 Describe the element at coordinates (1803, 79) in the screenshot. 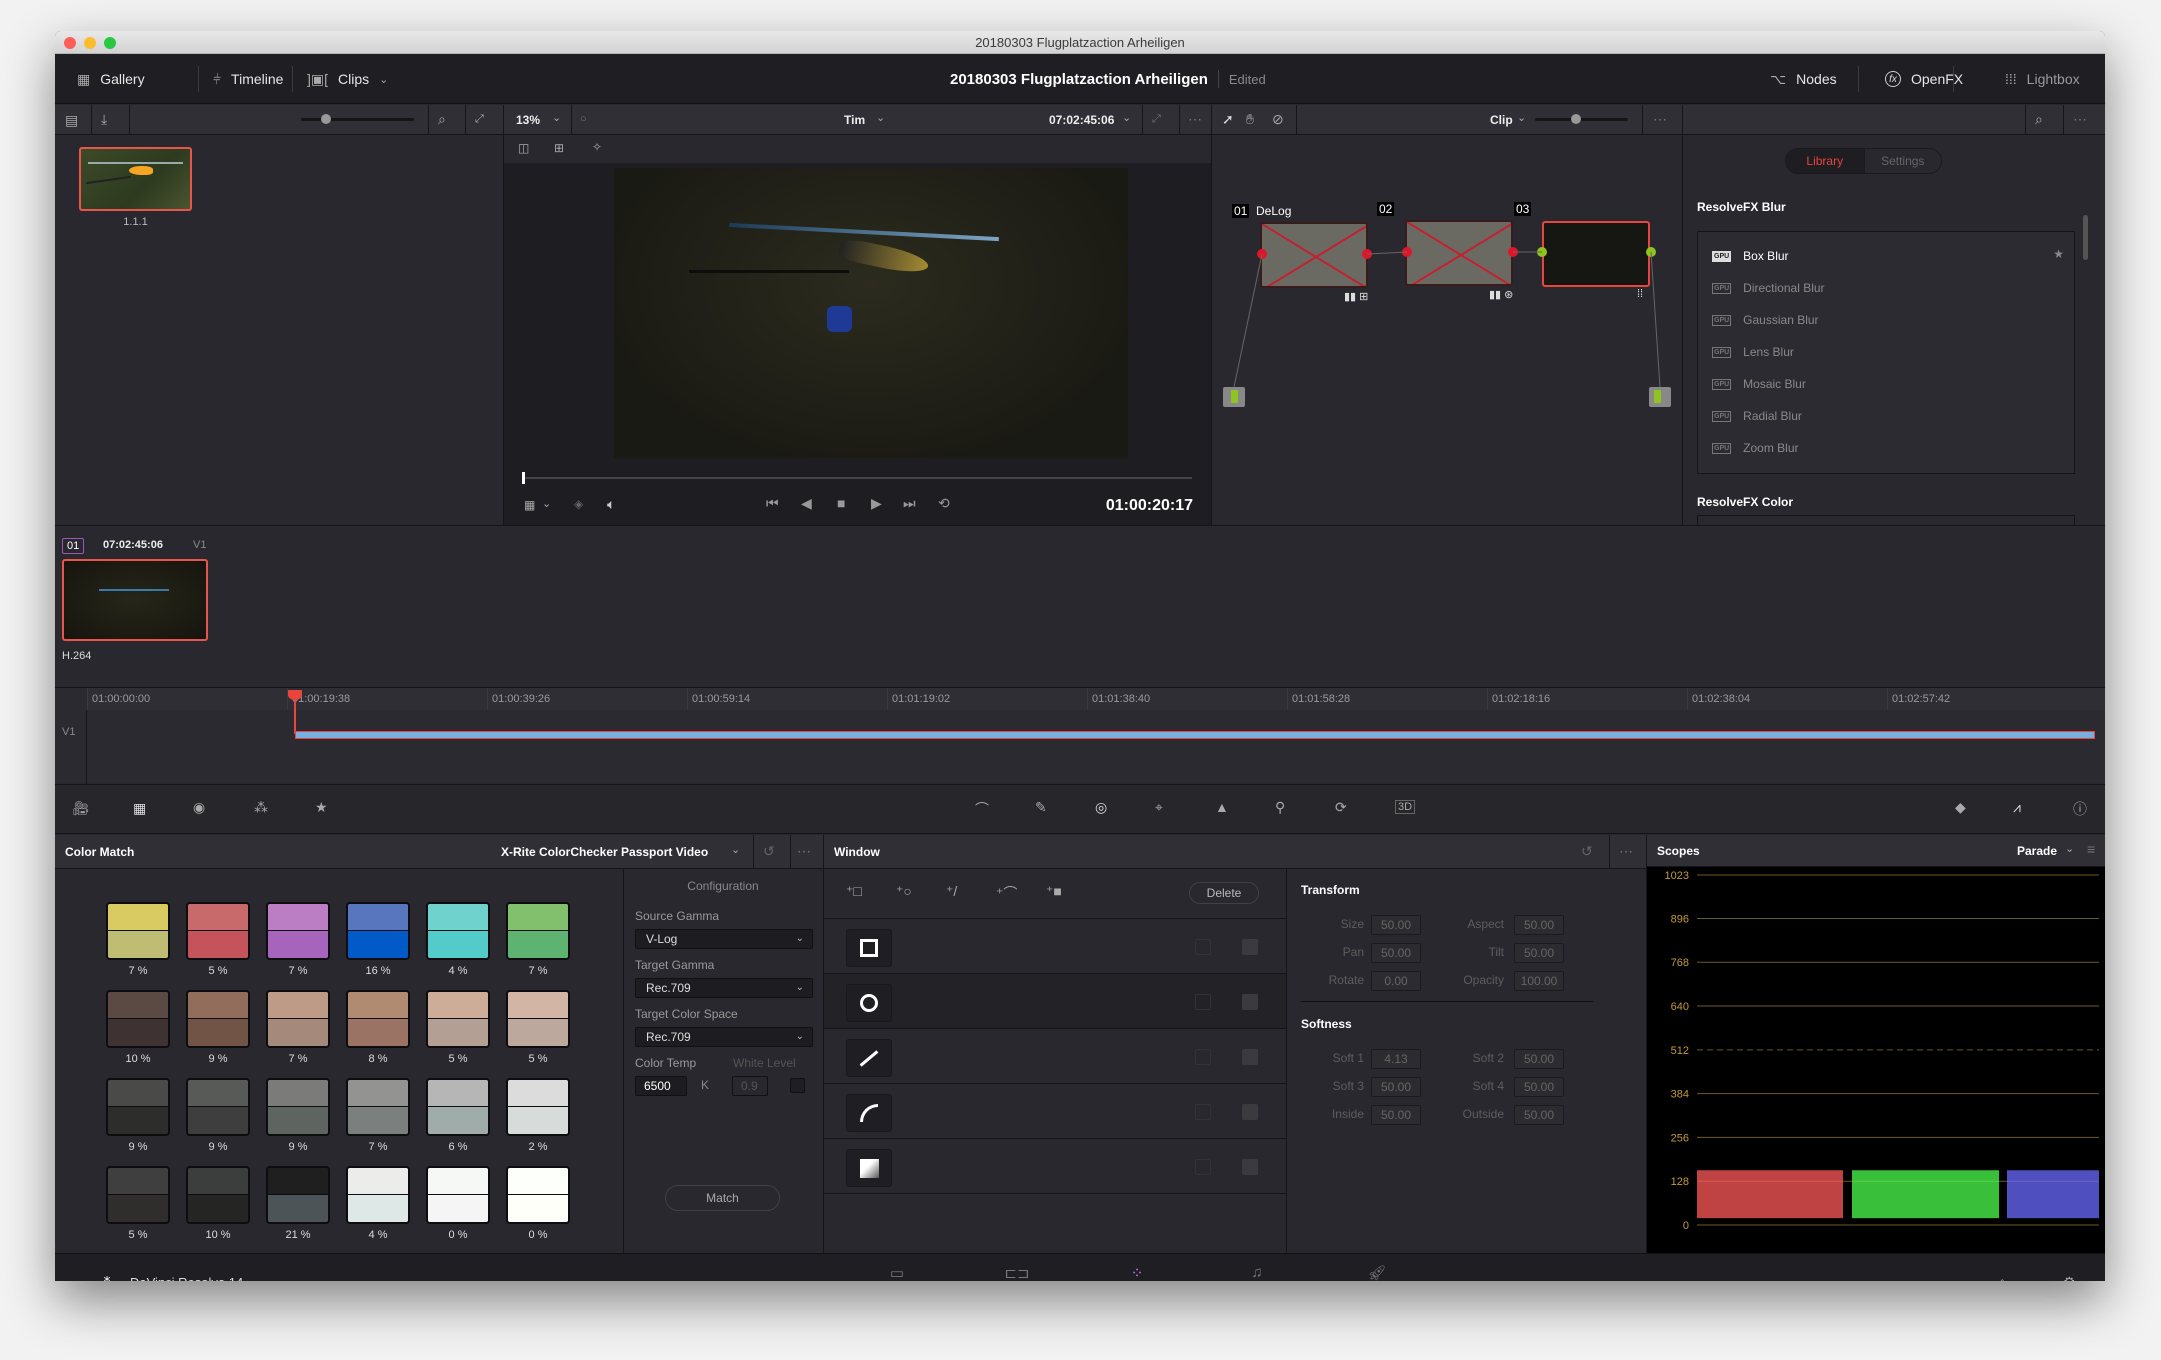

I see `nodes-button: ⌥ Nodes` at that location.